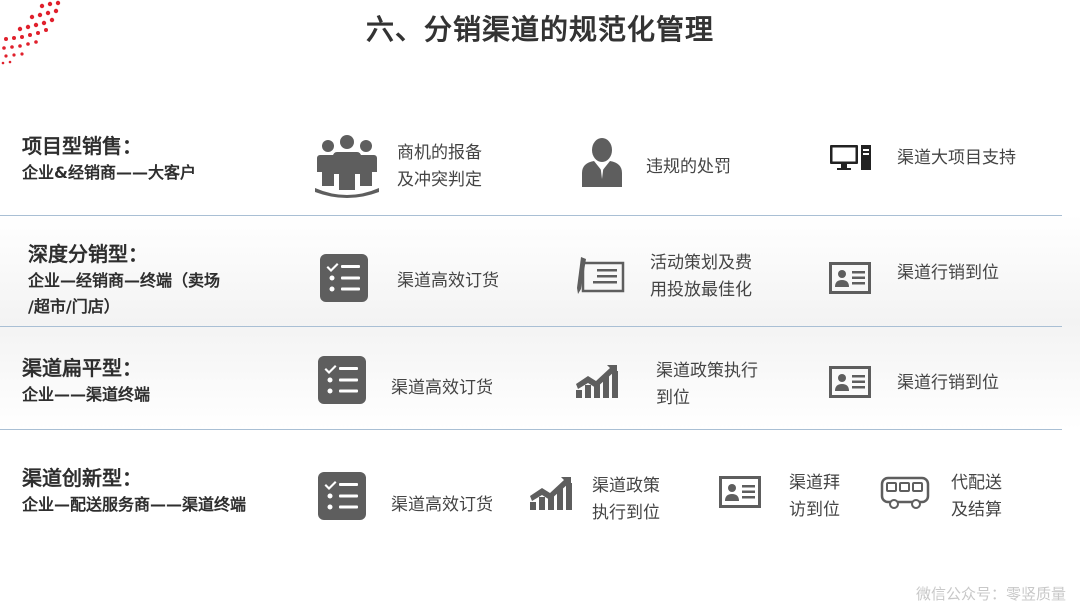 Image resolution: width=1080 pixels, height=608 pixels. I want to click on watermark: 微信公众号：零竖质量, so click(990, 594).